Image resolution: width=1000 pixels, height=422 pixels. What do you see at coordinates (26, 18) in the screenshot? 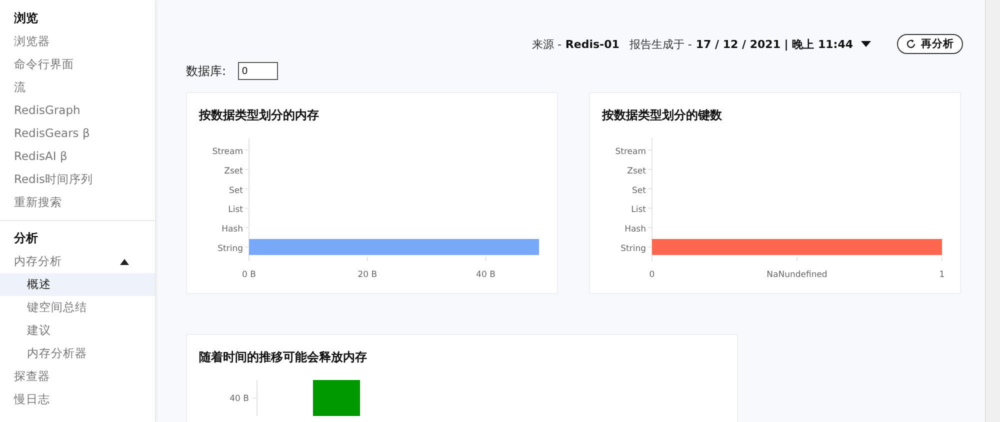
I see `sidebar-heading: 浏览` at bounding box center [26, 18].